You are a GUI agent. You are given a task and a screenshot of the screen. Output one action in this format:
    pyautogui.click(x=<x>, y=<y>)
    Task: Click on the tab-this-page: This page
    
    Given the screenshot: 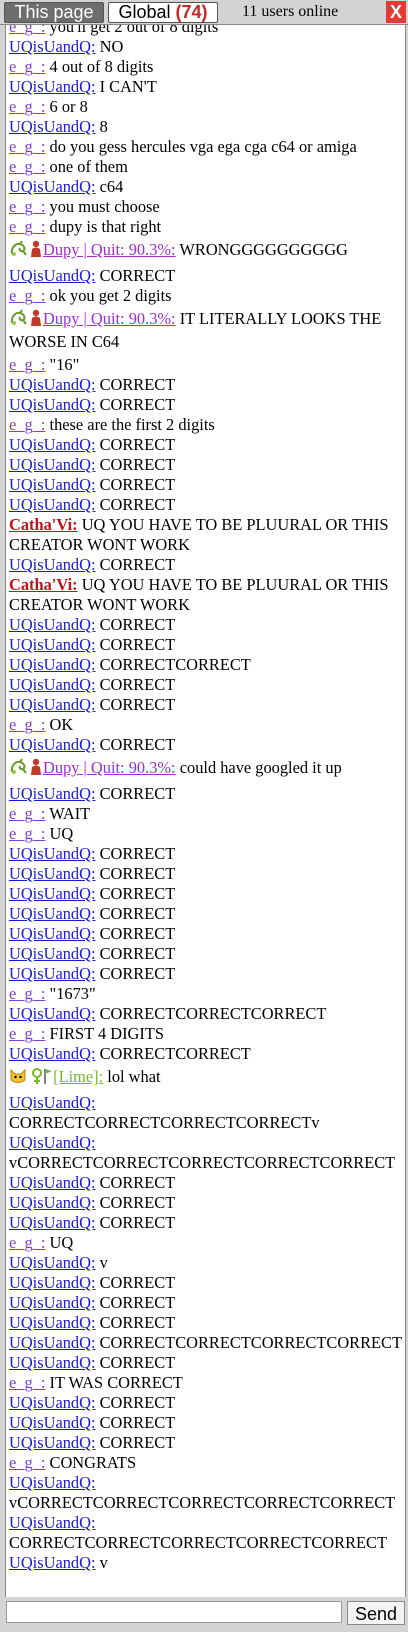 What is the action you would take?
    pyautogui.click(x=54, y=12)
    